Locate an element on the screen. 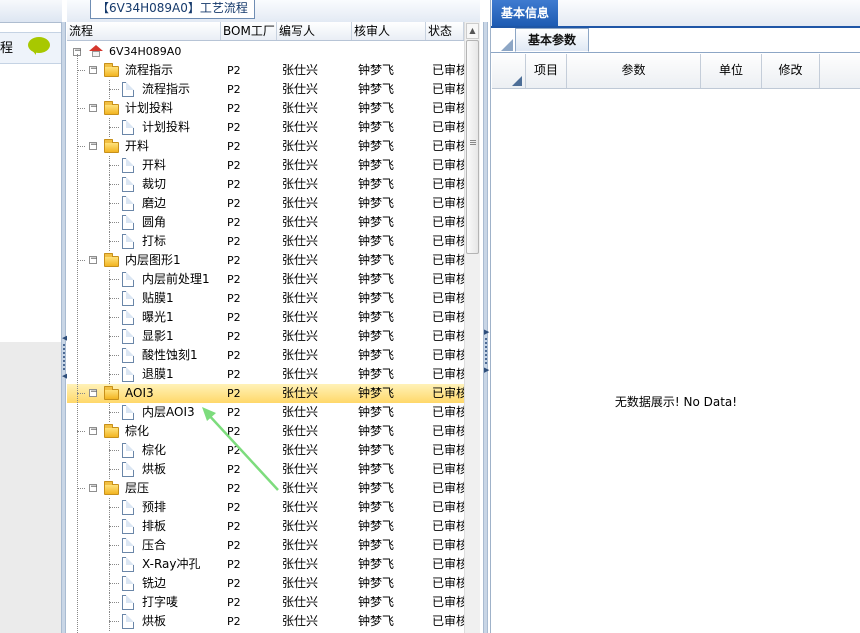 This screenshot has width=860, height=633. table-row: 显影1 P2 张仕兴 钟梦飞 已审核 is located at coordinates (265, 336).